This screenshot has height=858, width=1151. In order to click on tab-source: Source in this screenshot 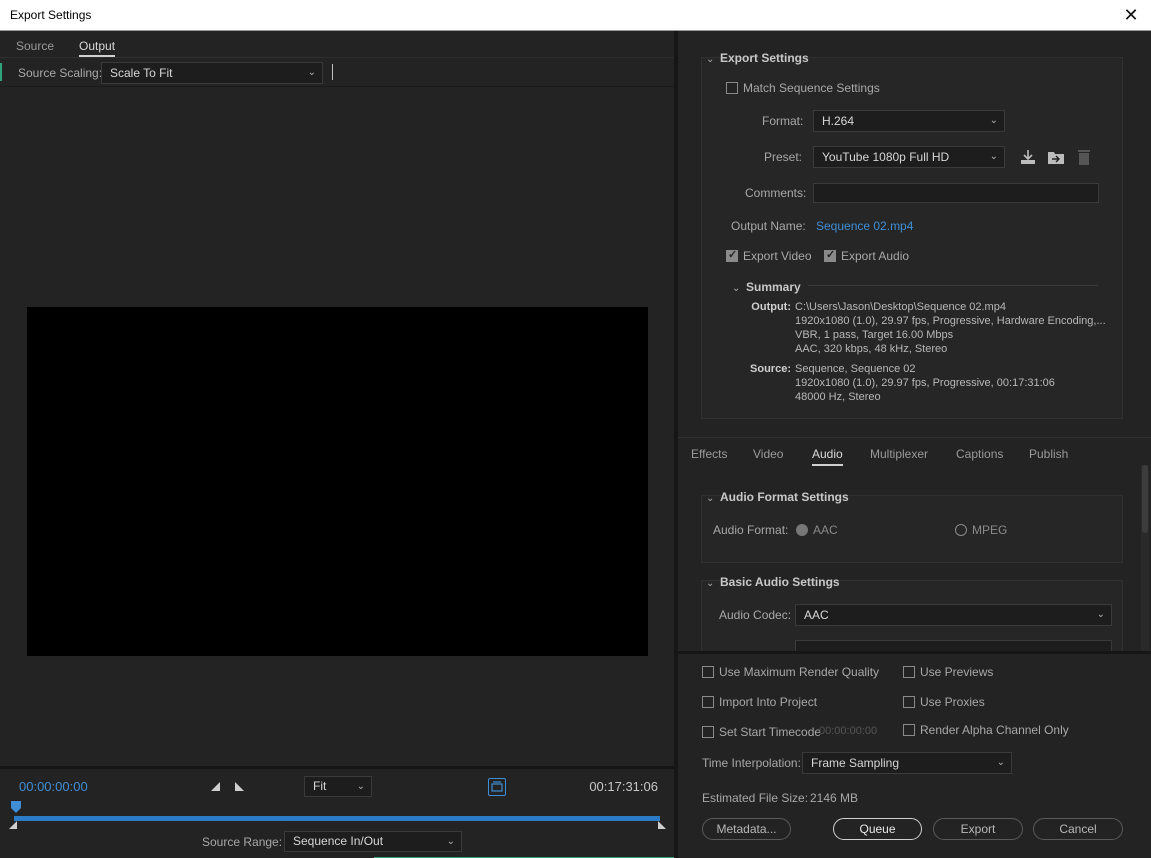, I will do `click(35, 46)`.